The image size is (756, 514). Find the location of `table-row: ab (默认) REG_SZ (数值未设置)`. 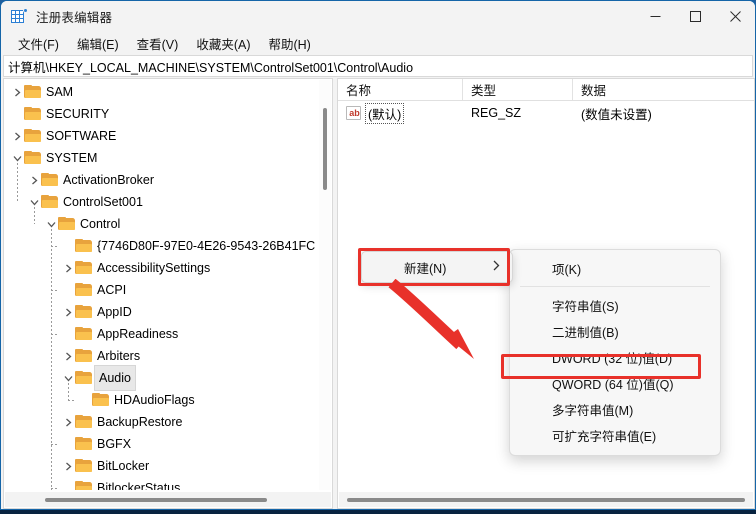

table-row: ab (默认) REG_SZ (数值未设置) is located at coordinates (546, 113).